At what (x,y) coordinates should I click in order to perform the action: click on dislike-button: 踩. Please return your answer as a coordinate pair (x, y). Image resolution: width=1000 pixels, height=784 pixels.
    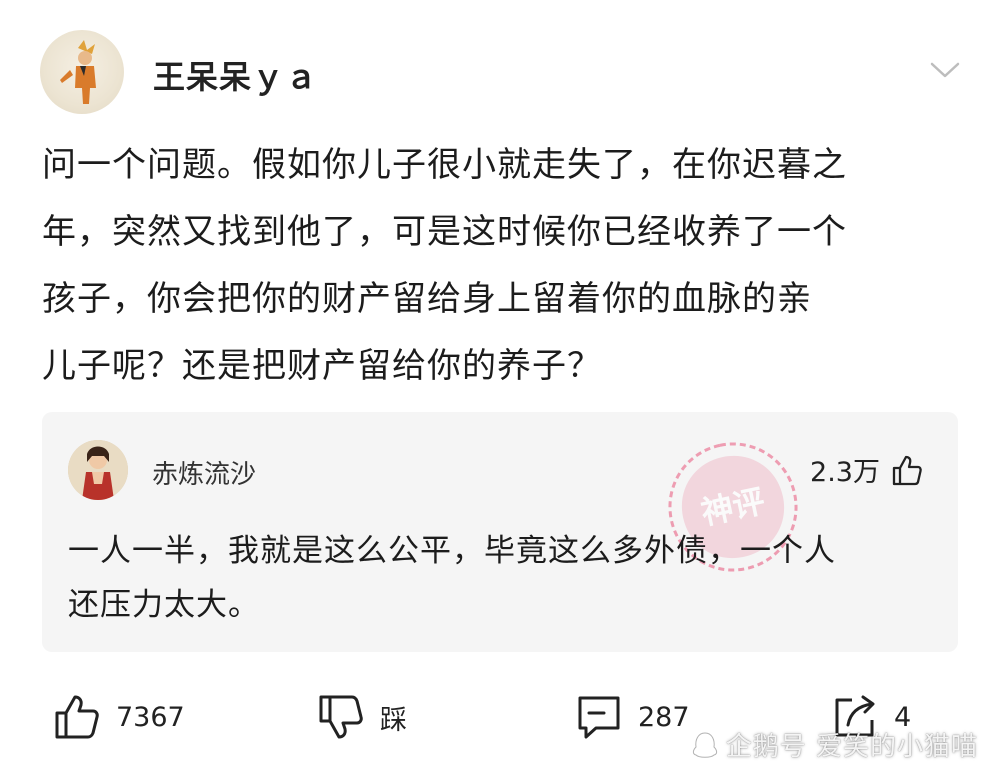
    Looking at the image, I should click on (361, 717).